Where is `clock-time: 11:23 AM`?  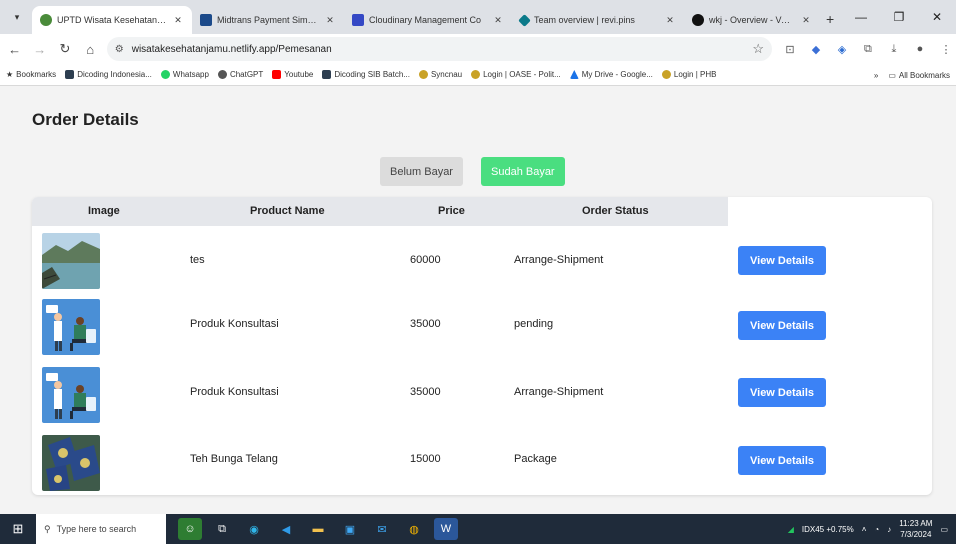 clock-time: 11:23 AM is located at coordinates (916, 523).